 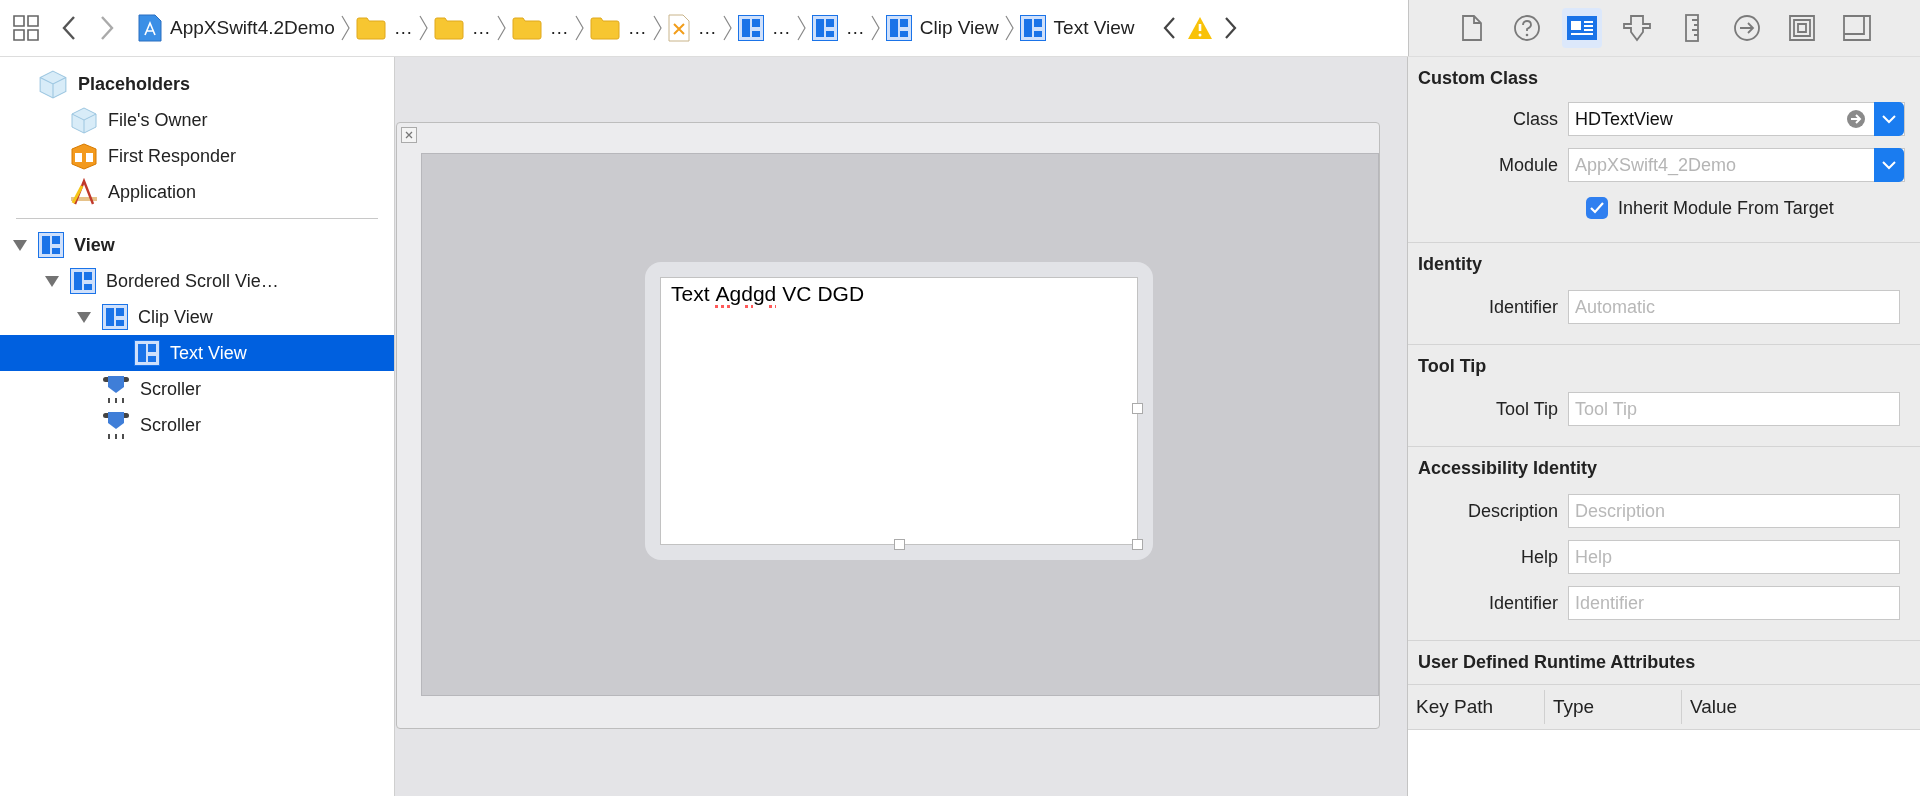 What do you see at coordinates (1734, 603) in the screenshot?
I see `input-field: Identifier` at bounding box center [1734, 603].